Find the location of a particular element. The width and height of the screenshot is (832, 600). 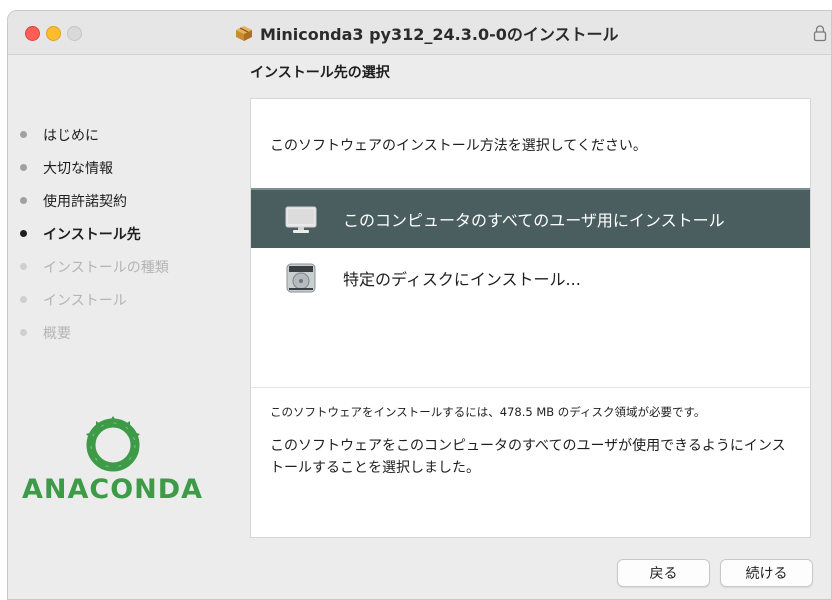

window-title-group: Miniconda3 py312_24.3.0-0のインストール is located at coordinates (426, 33).